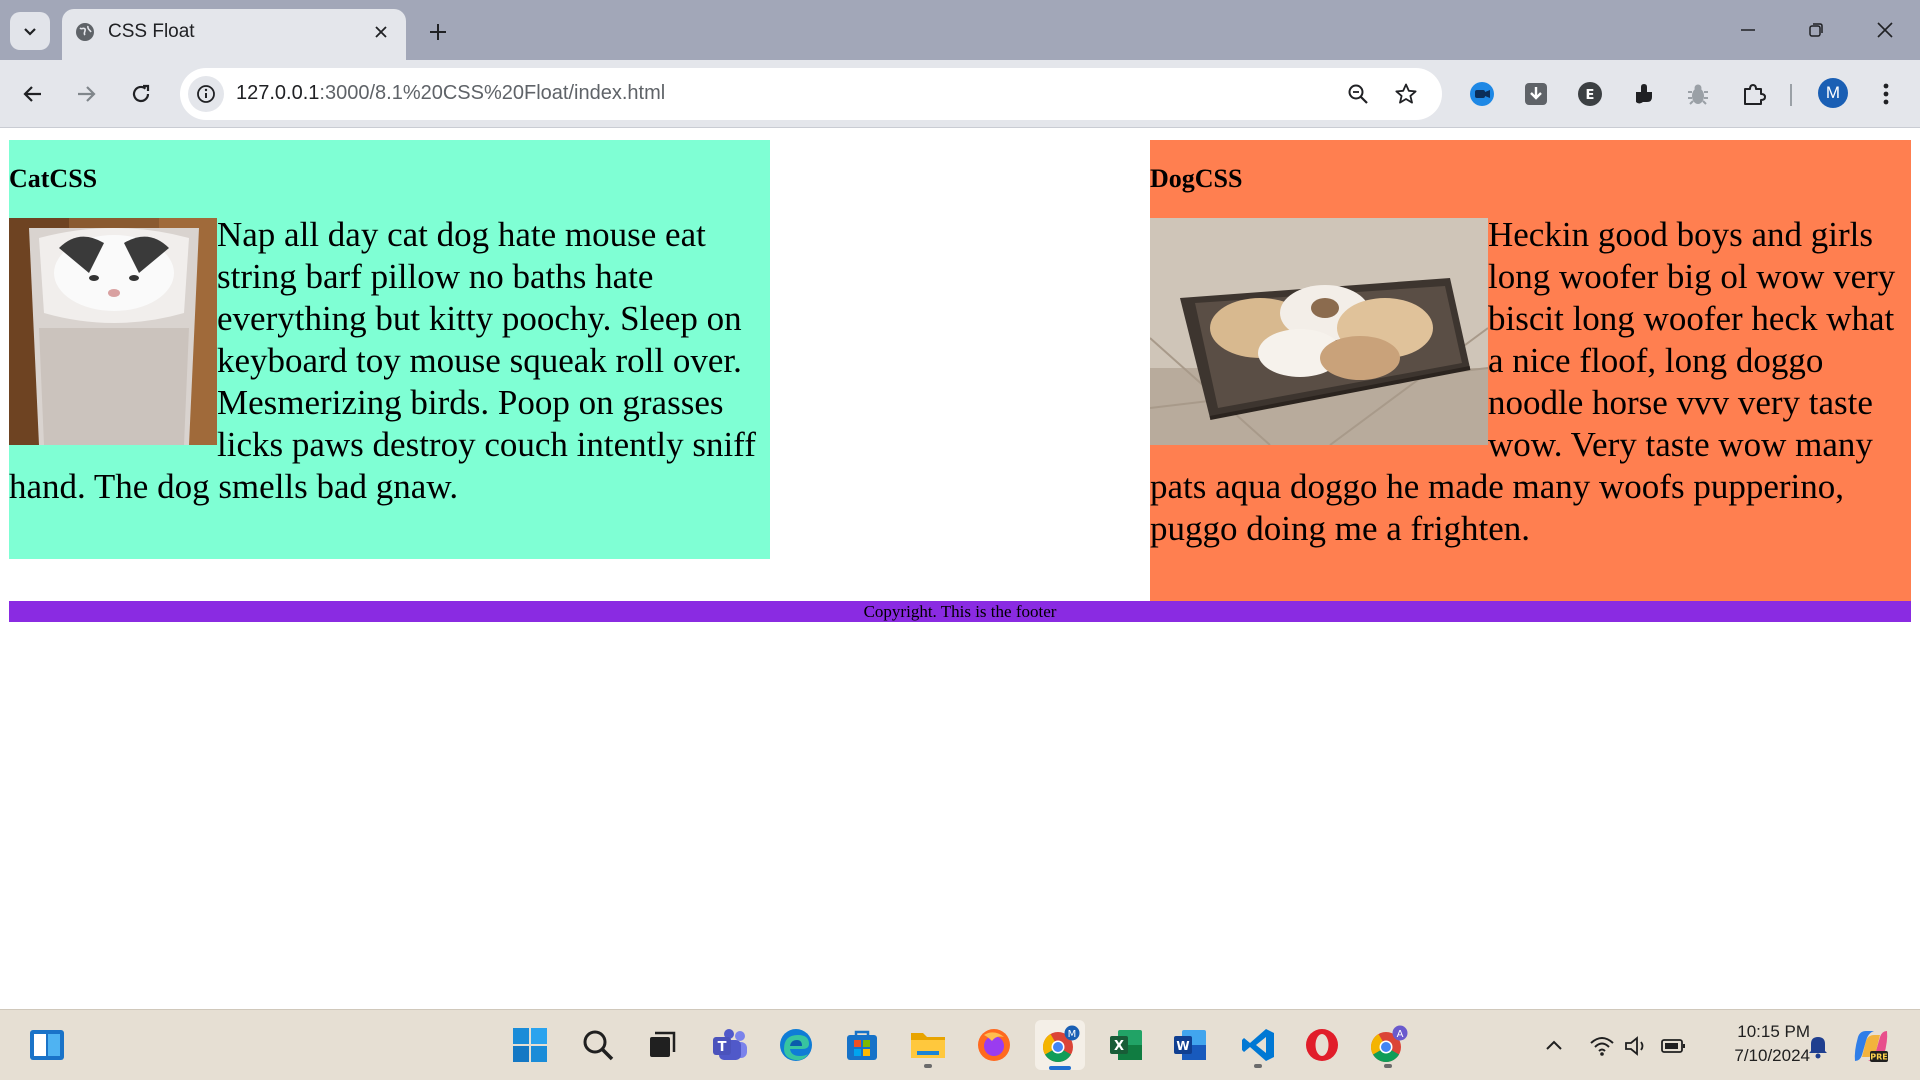  I want to click on puppies-in-basket-image, so click(1319, 331).